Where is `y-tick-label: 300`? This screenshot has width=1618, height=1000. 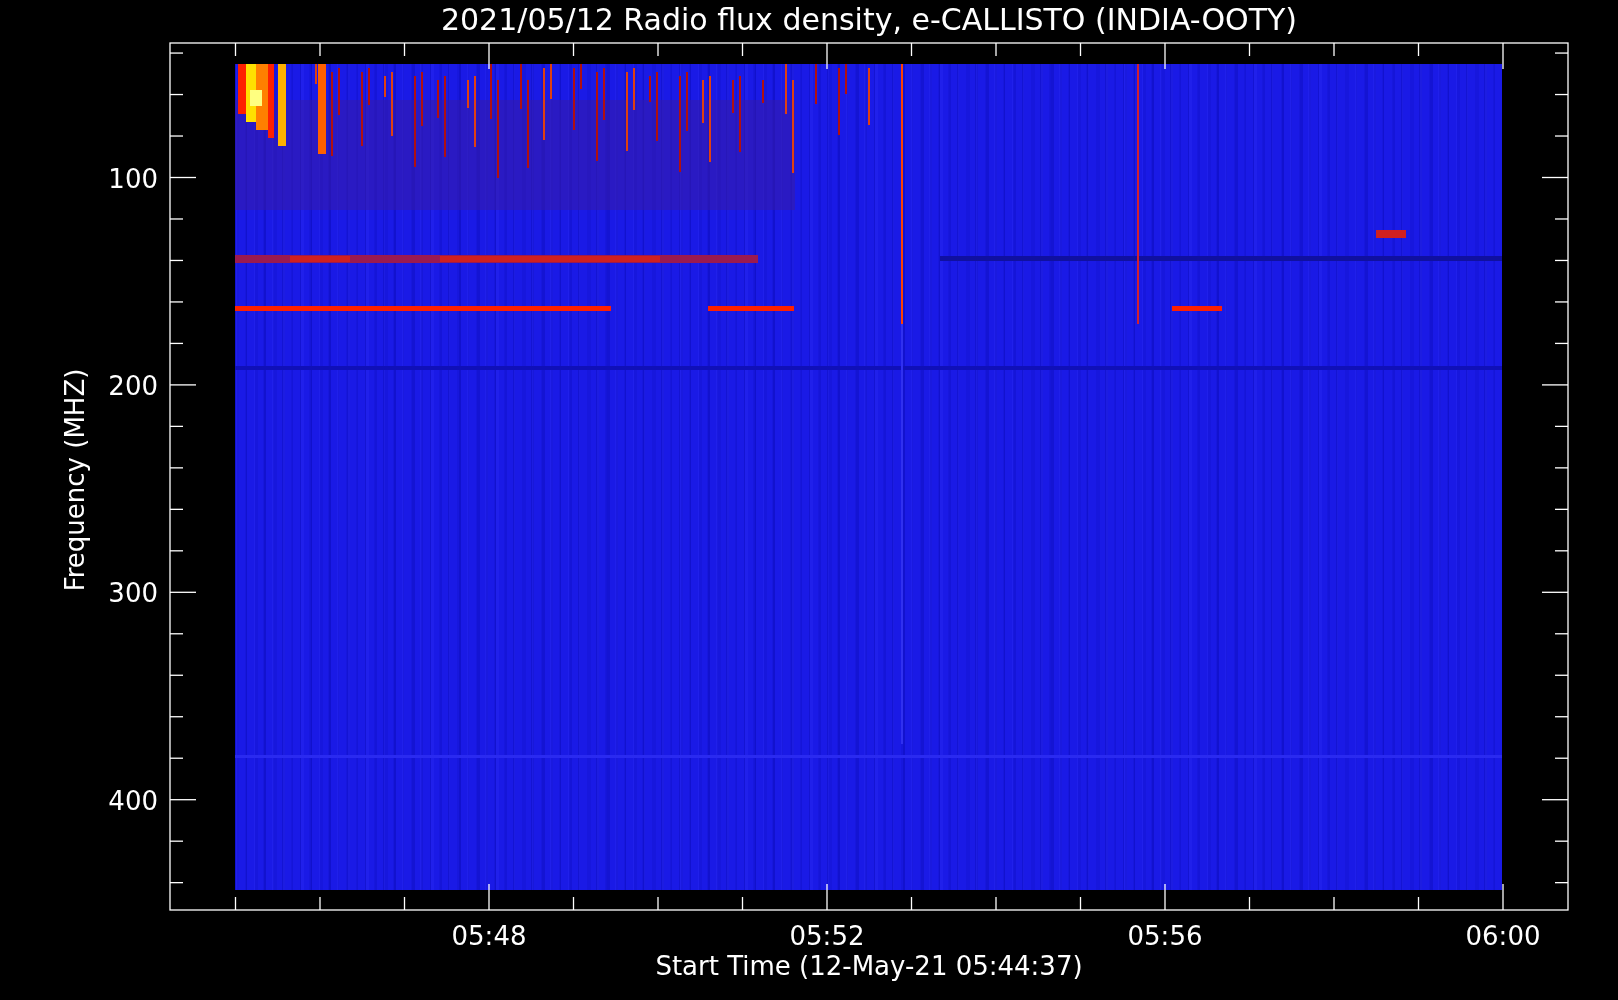 y-tick-label: 300 is located at coordinates (133, 593).